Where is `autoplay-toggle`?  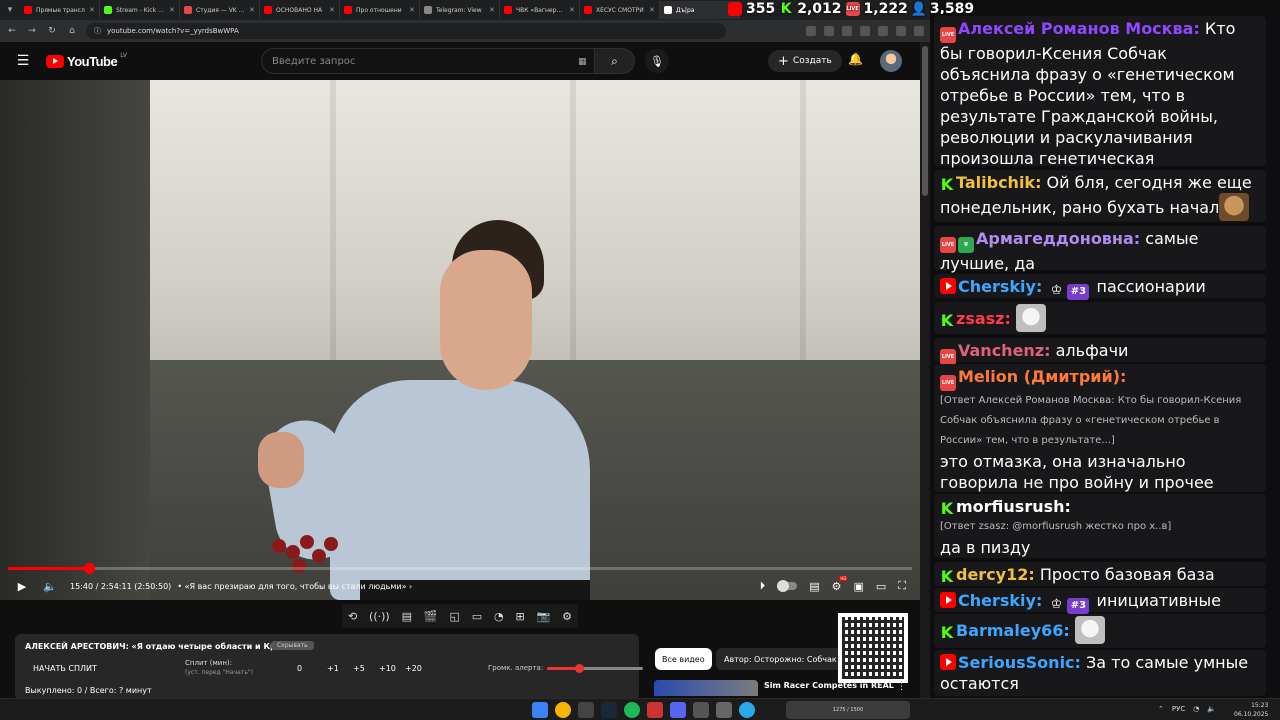
autoplay-toggle is located at coordinates (787, 586).